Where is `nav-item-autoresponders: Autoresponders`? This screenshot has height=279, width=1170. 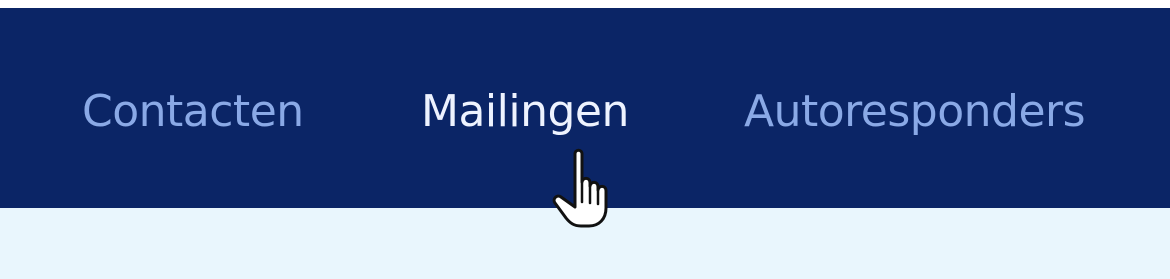
nav-item-autoresponders: Autoresponders is located at coordinates (915, 112).